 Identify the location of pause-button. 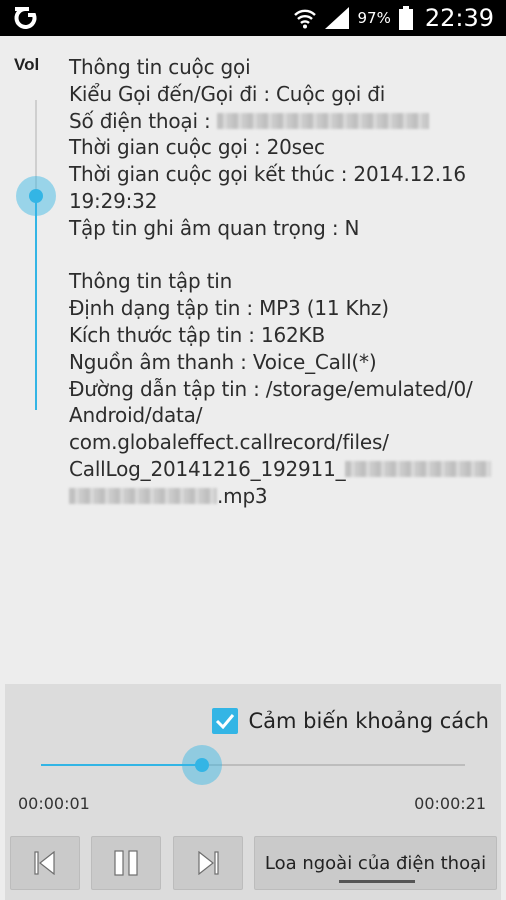
(126, 863).